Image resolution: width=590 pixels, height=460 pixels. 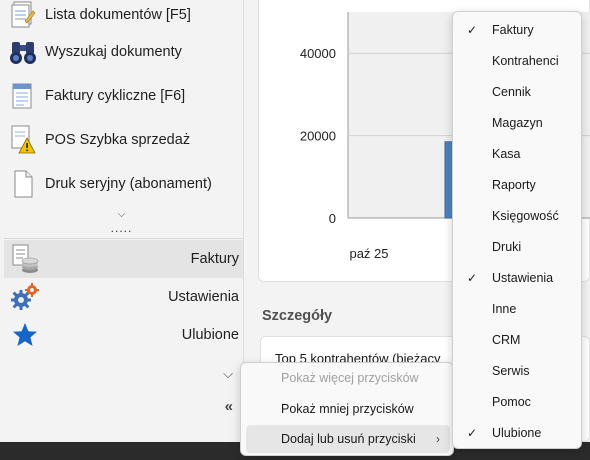 I want to click on submenu-item-kontrahenci: Kontrahenci, so click(x=517, y=61).